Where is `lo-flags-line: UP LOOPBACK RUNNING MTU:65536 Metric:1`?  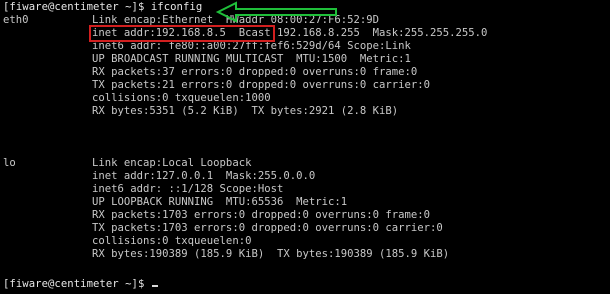 lo-flags-line: UP LOOPBACK RUNNING MTU:65536 Metric:1 is located at coordinates (220, 202).